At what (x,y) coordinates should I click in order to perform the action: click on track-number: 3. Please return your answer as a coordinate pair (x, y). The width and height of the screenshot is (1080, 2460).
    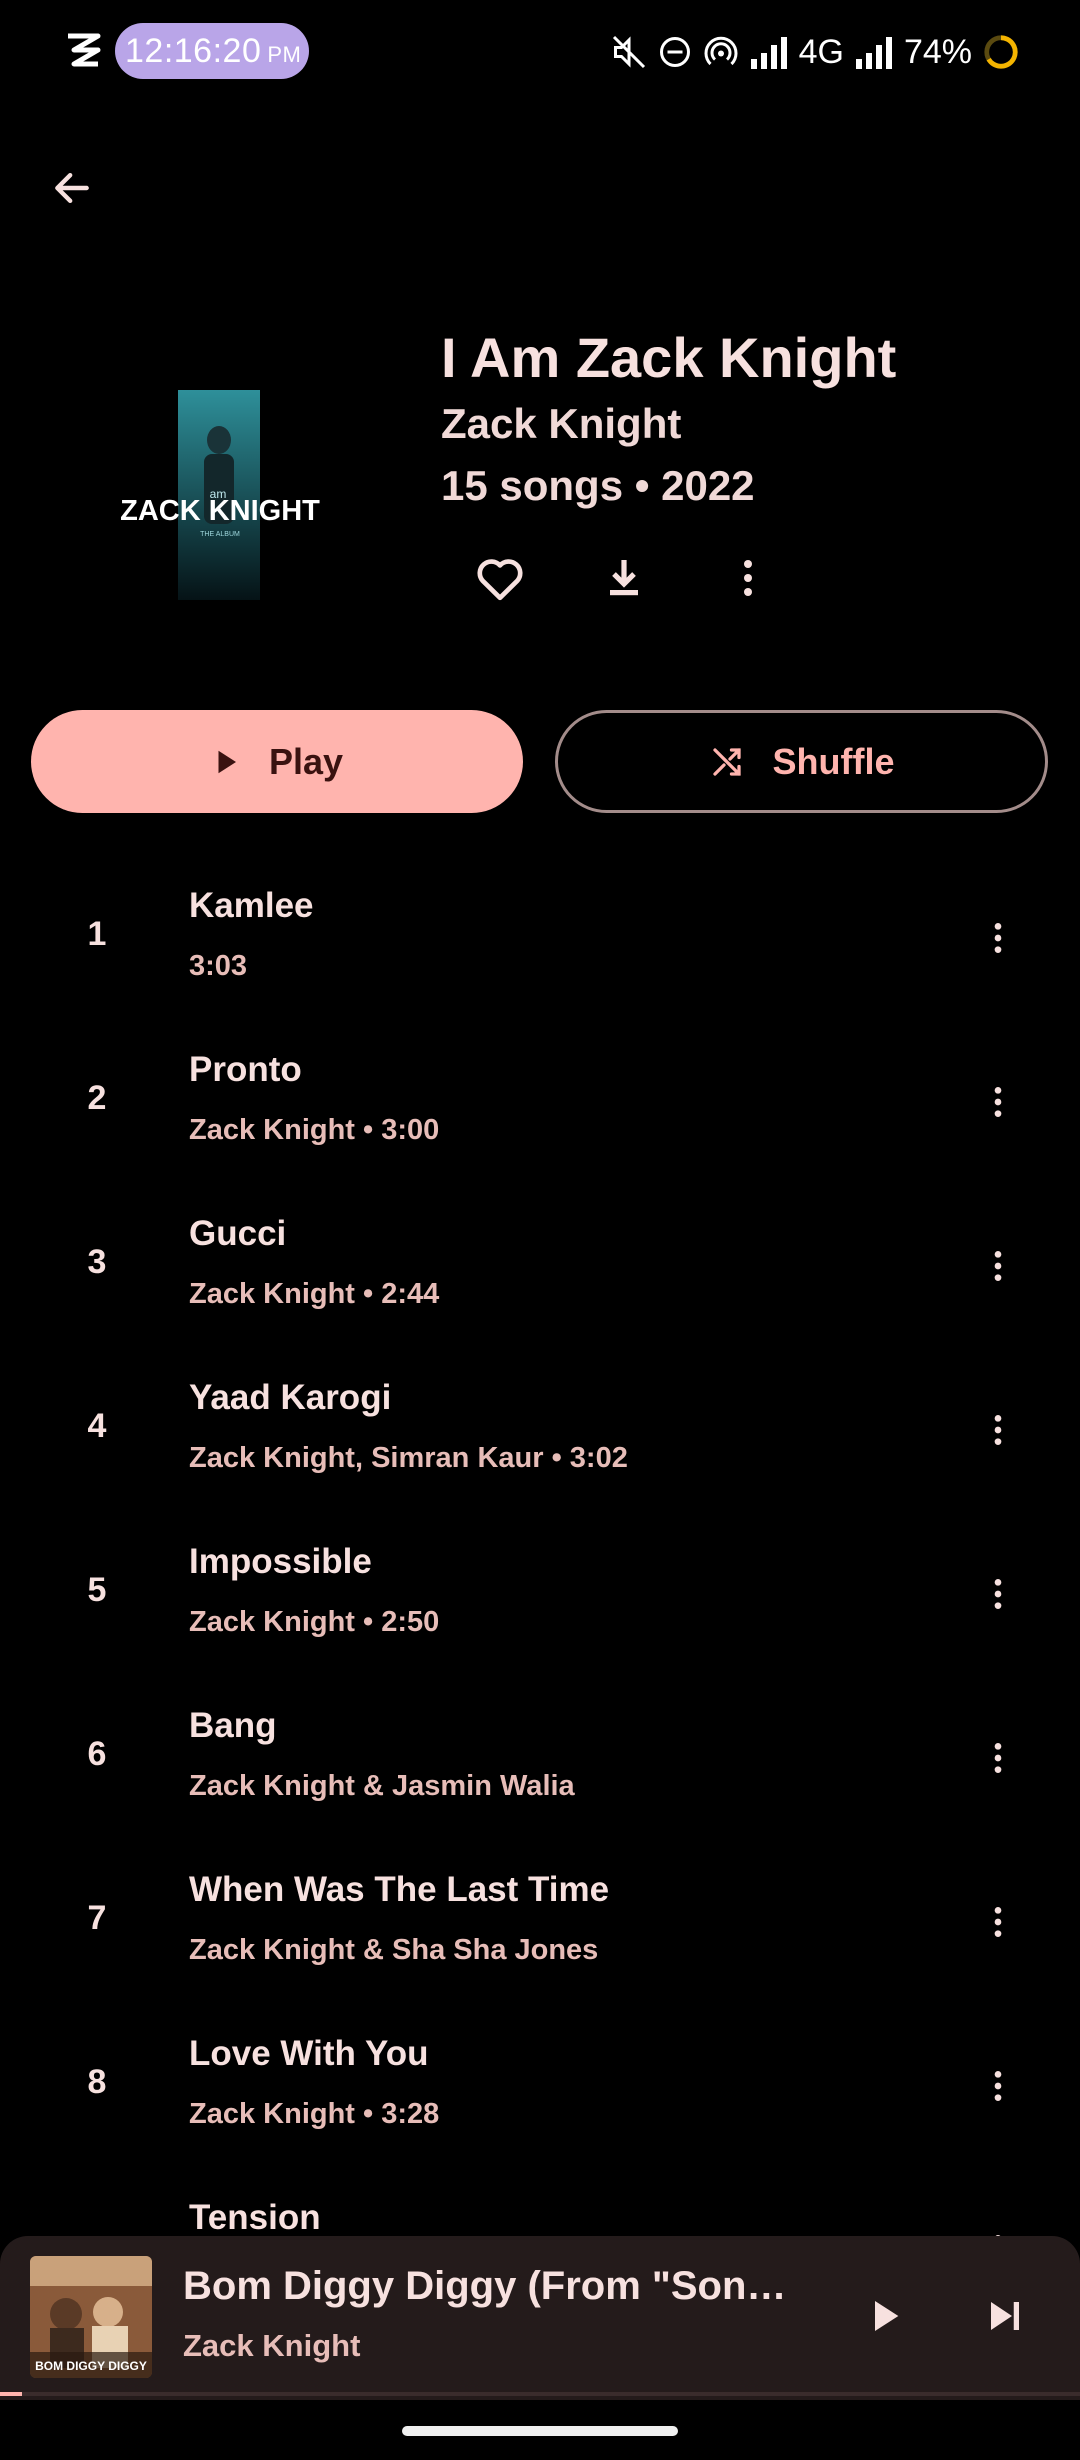
    Looking at the image, I should click on (97, 1262).